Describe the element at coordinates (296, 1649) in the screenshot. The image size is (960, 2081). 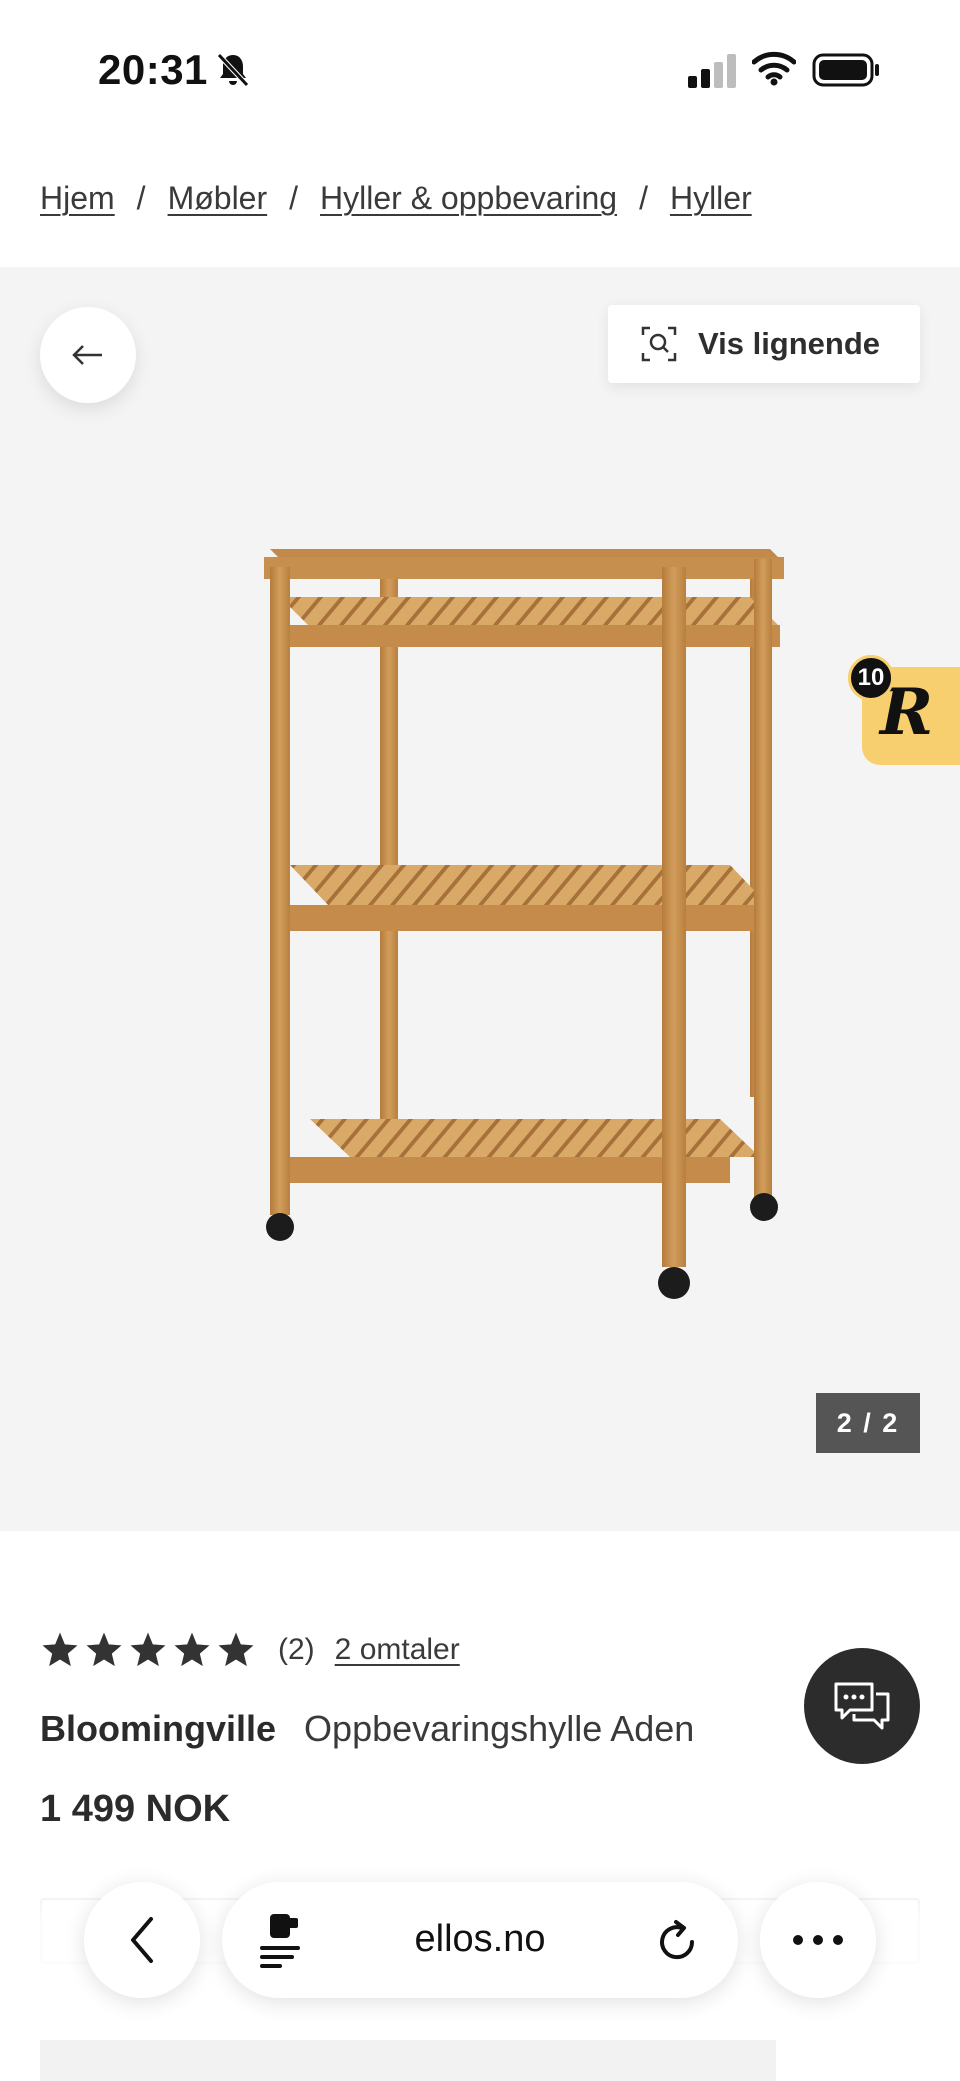
I see `rating-count: (2)` at that location.